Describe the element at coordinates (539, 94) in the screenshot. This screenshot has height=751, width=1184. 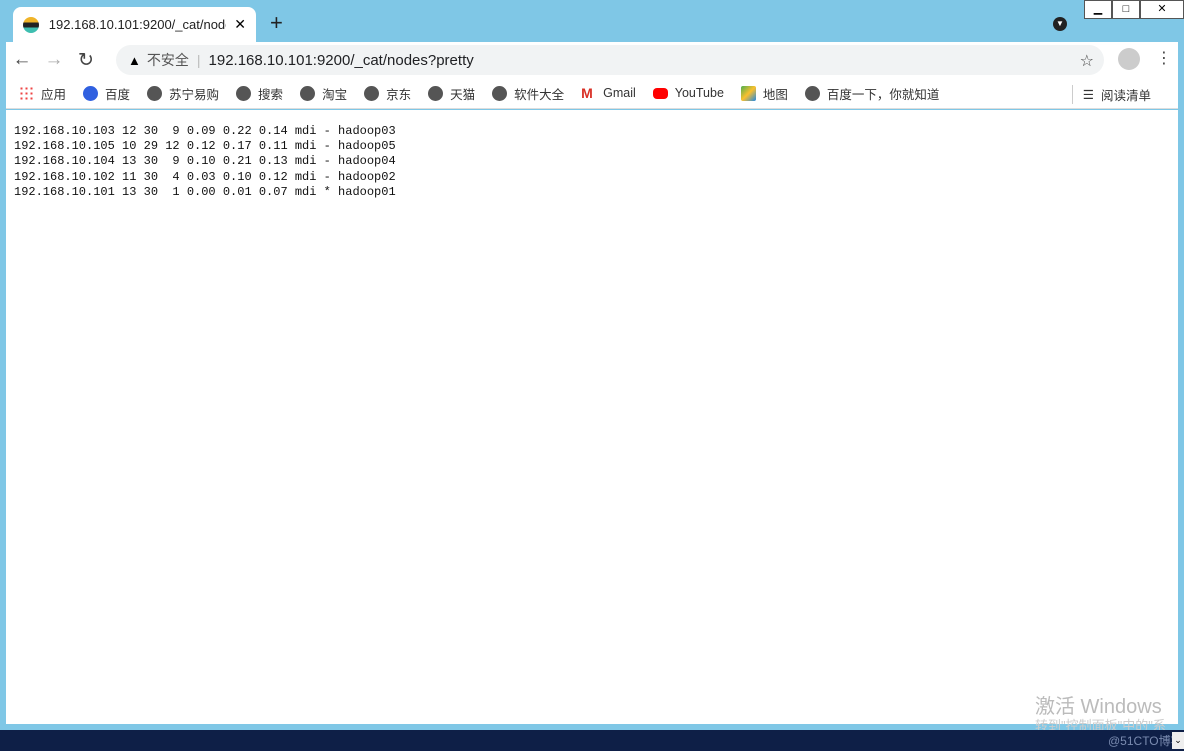
I see `bookmark-label: 软件大全` at that location.